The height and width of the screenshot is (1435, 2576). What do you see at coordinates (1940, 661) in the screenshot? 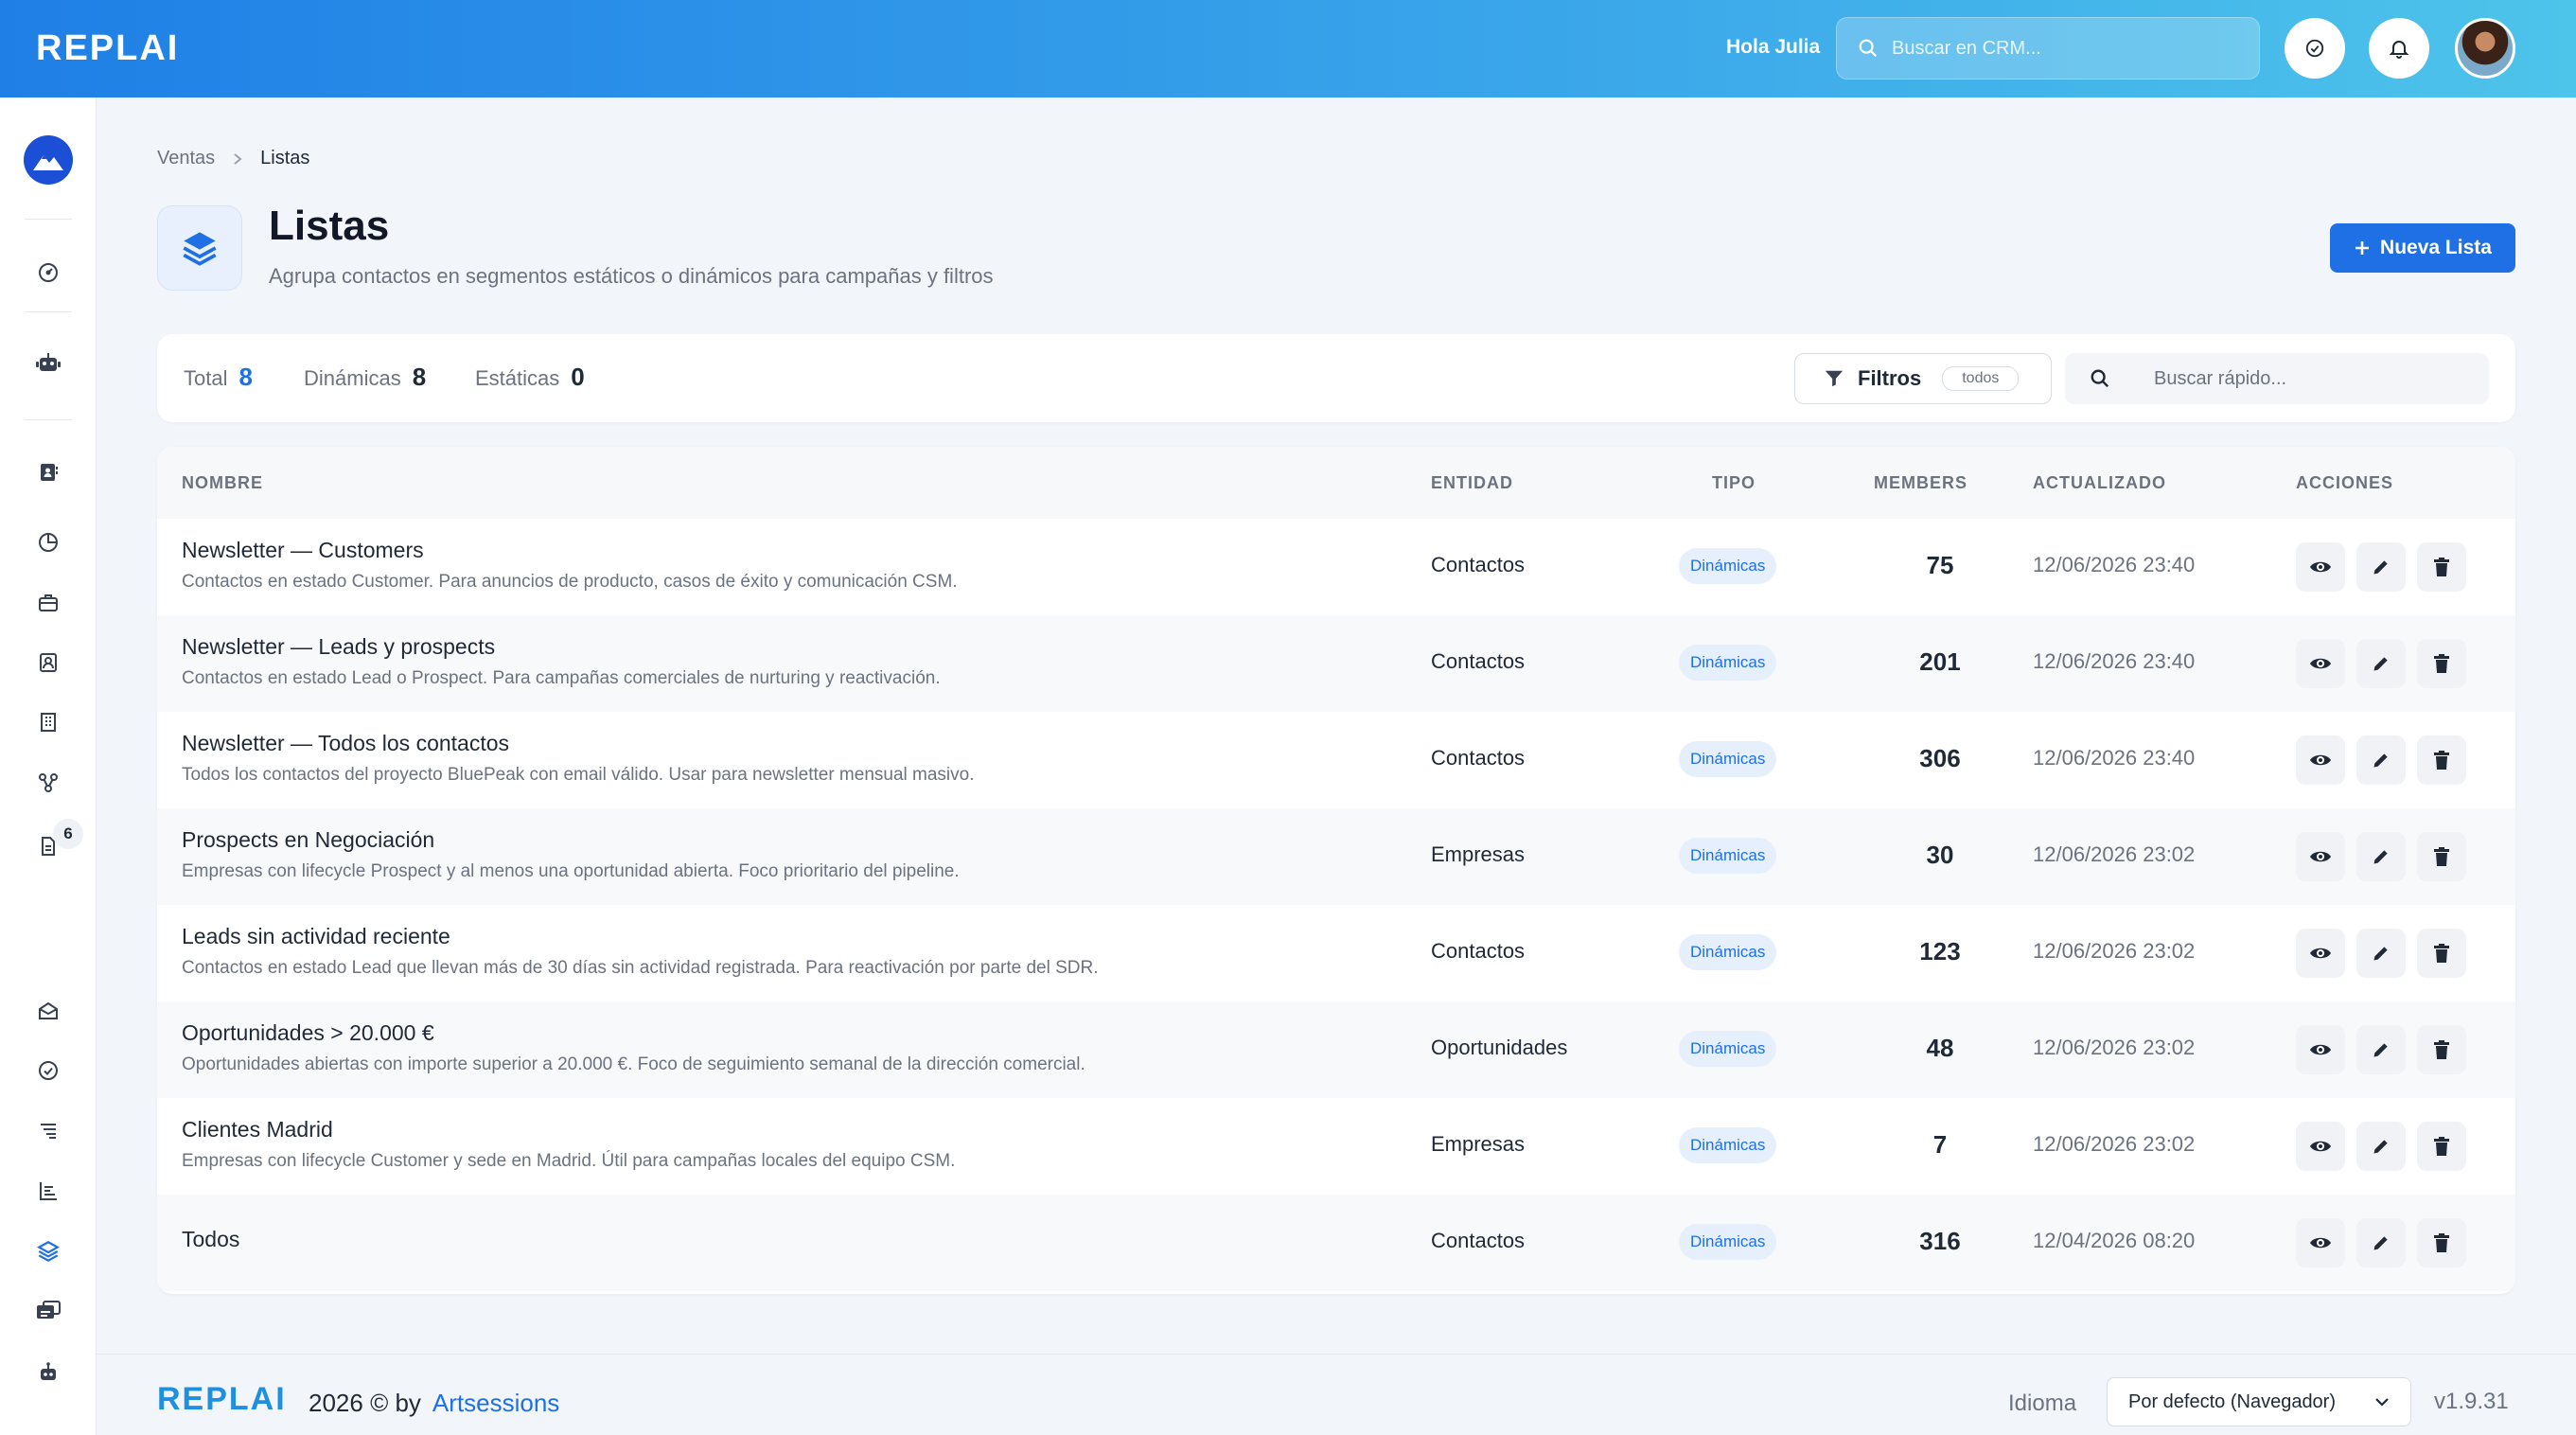
I see `list-members-count: 201` at bounding box center [1940, 661].